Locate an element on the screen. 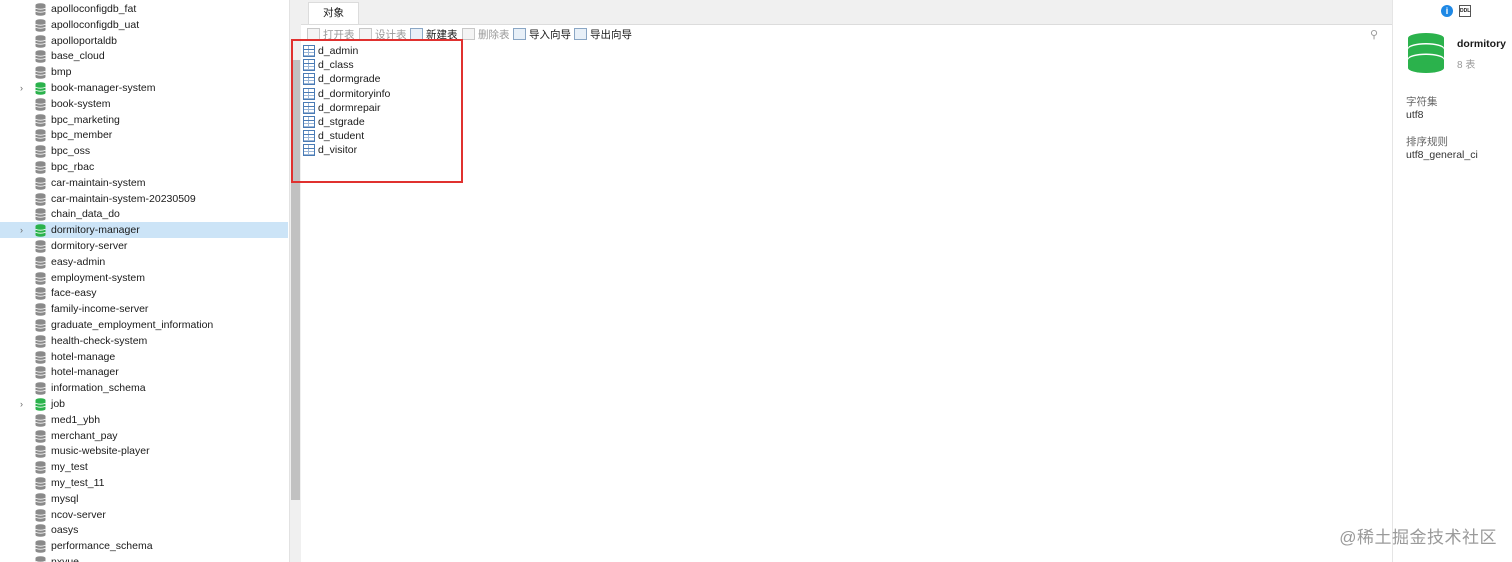  tree-item-label: bpc_marketing is located at coordinates (85, 119).